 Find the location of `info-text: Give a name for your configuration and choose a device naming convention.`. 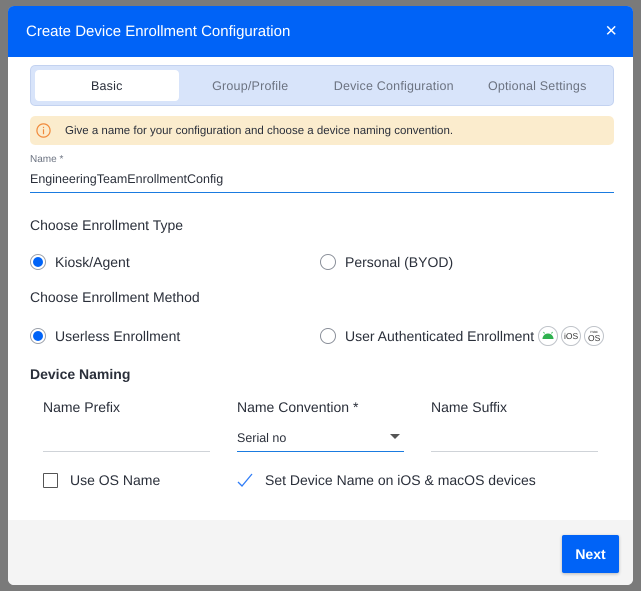

info-text: Give a name for your configuration and choose a device naming convention. is located at coordinates (259, 130).